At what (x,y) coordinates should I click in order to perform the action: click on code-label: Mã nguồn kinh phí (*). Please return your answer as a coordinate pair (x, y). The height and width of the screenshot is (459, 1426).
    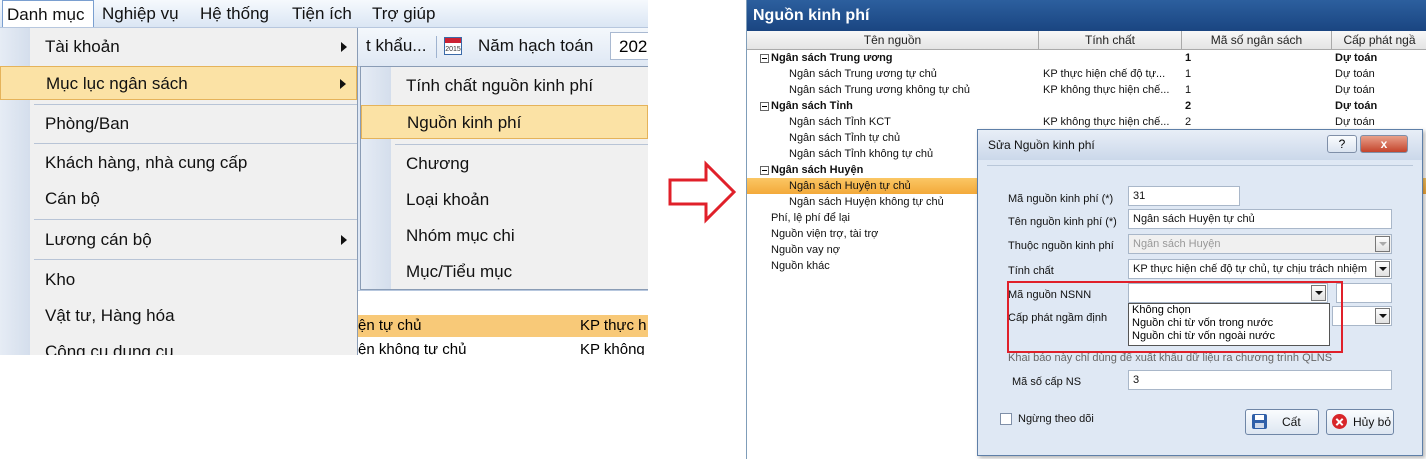
    Looking at the image, I should click on (1061, 199).